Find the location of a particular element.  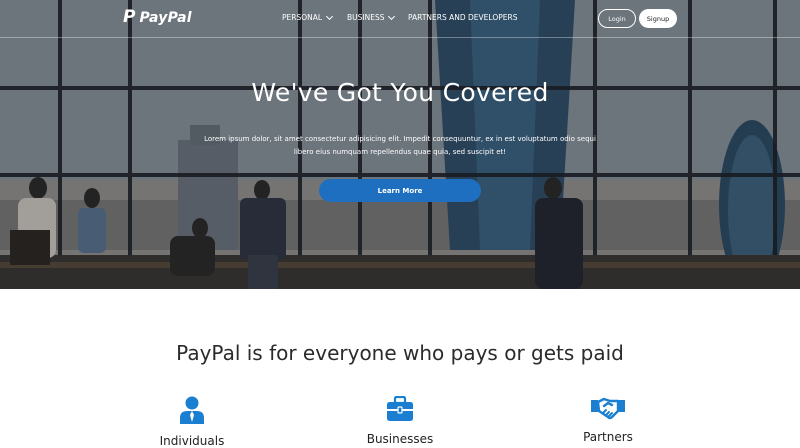

nav-item-label: BUSINESS is located at coordinates (366, 17).